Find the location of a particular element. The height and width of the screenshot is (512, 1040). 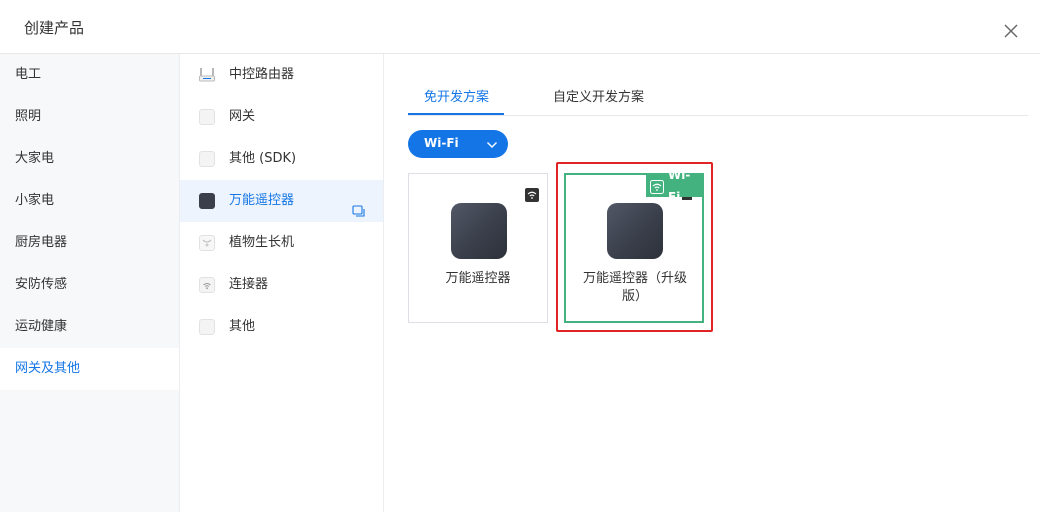

subcategory-item: 植物生长机 is located at coordinates (281, 243).